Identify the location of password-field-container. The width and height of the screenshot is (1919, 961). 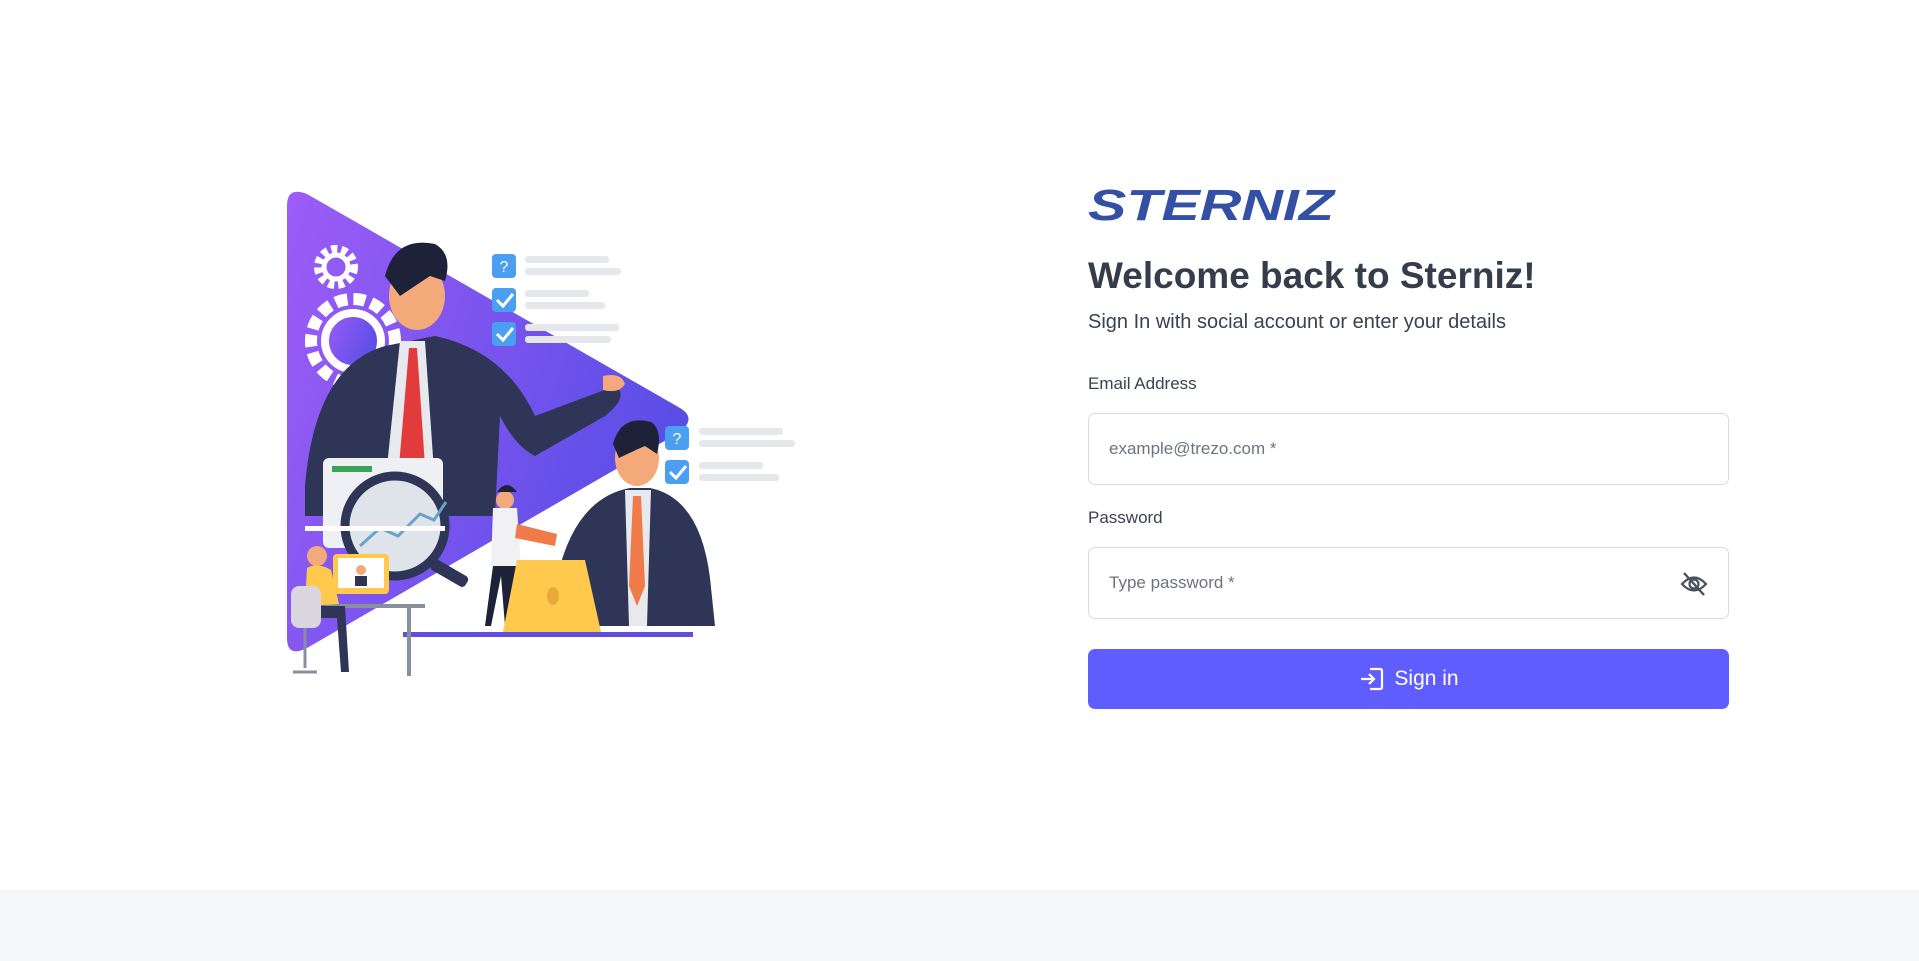
(1408, 582).